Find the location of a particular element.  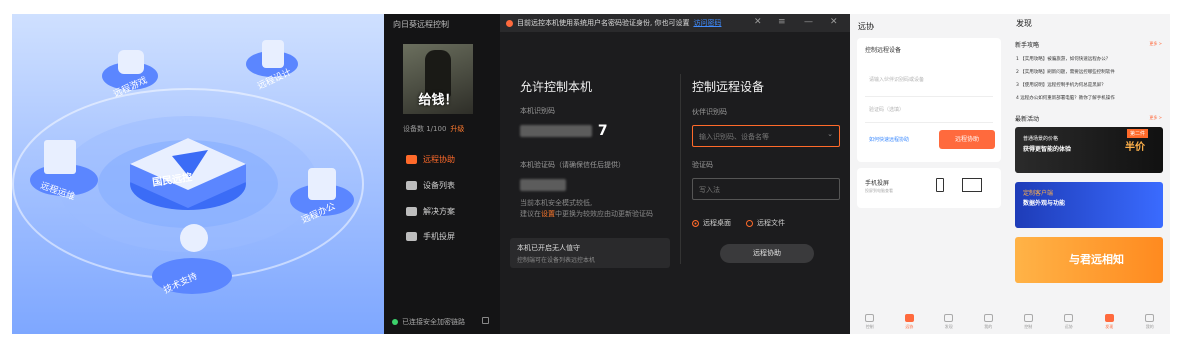

nav-remote-assist: 远程协助 is located at coordinates (430, 159).